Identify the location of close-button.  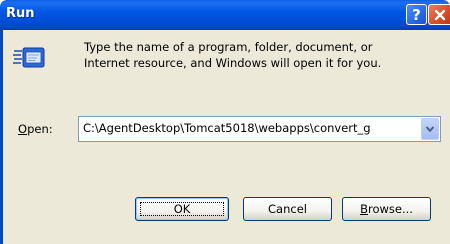
(439, 14).